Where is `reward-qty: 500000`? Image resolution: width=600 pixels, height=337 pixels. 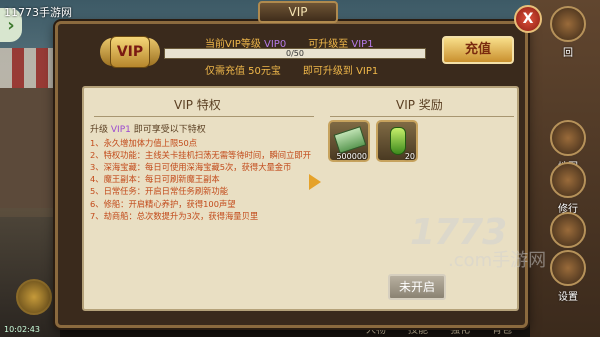
reward-qty: 500000 is located at coordinates (351, 156).